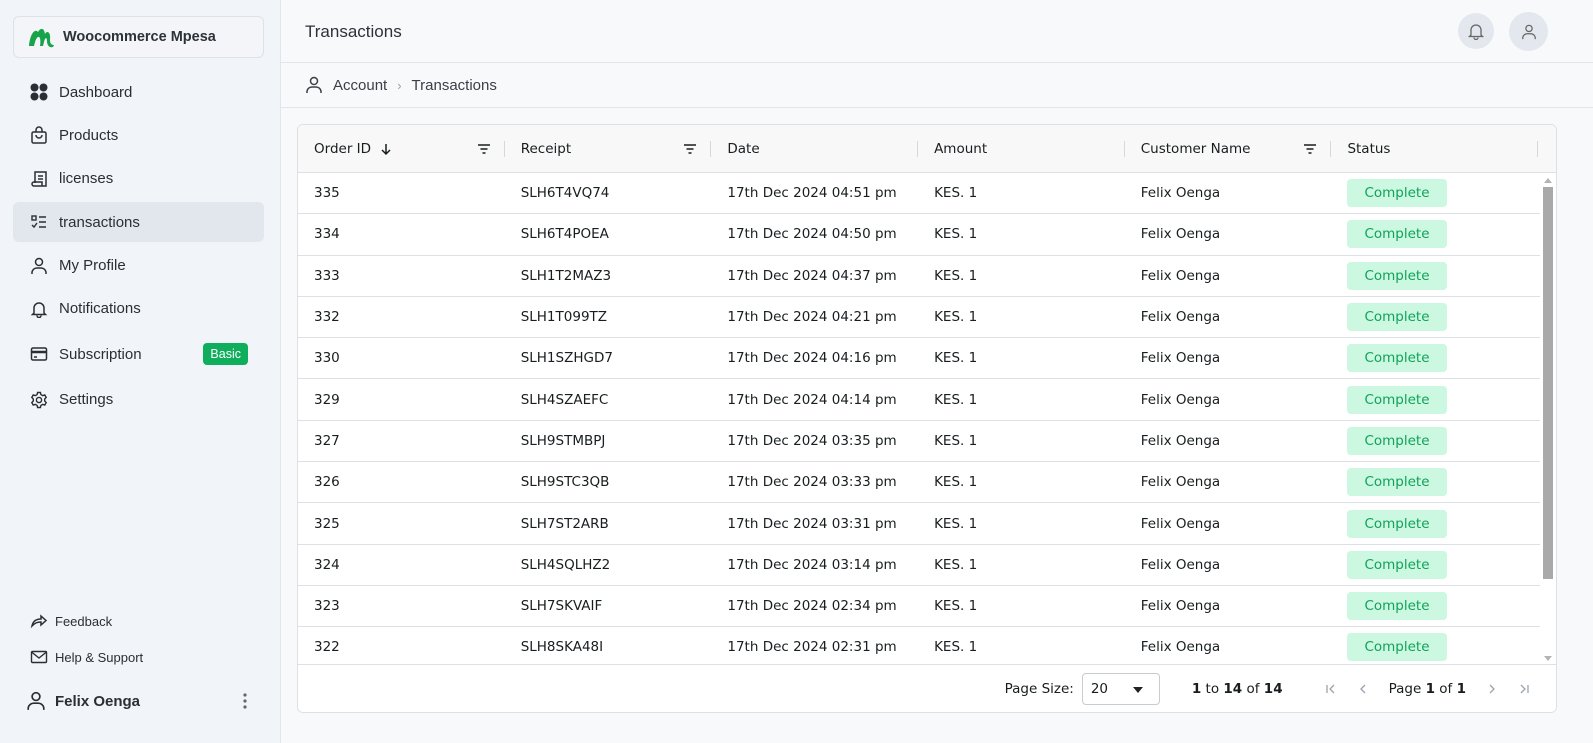 The height and width of the screenshot is (743, 1593). What do you see at coordinates (41, 38) in the screenshot?
I see `brand-logo-icon` at bounding box center [41, 38].